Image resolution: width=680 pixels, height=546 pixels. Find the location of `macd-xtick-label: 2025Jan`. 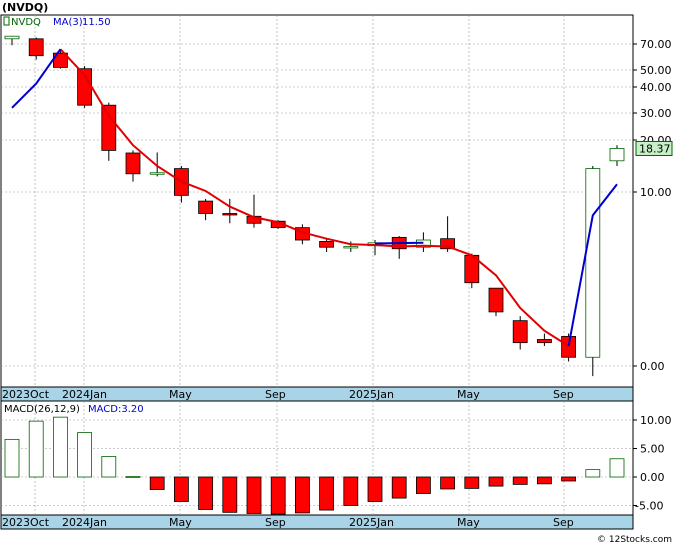

macd-xtick-label: 2025Jan is located at coordinates (371, 522).